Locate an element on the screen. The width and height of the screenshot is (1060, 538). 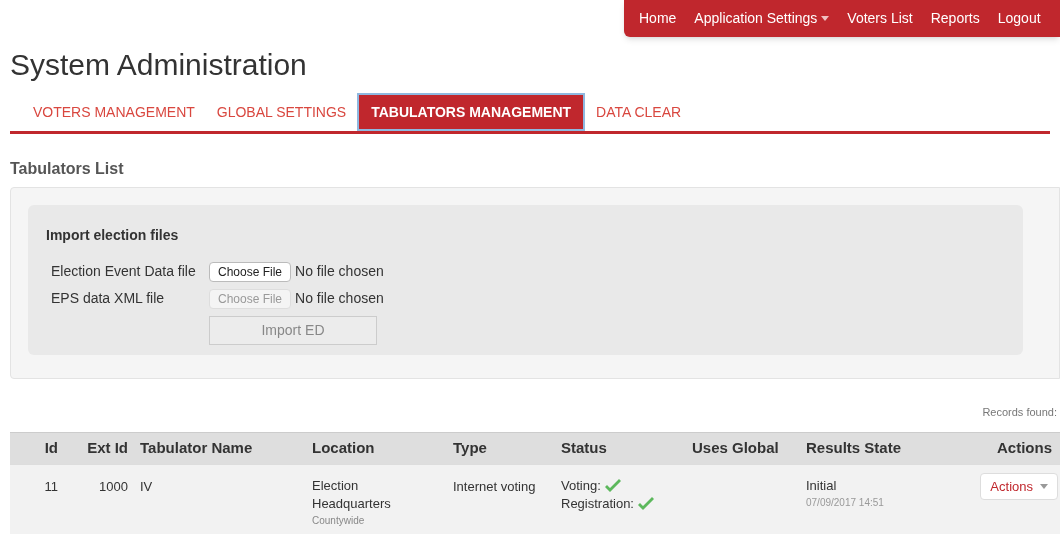
nav-link: Application Settings is located at coordinates (762, 18).